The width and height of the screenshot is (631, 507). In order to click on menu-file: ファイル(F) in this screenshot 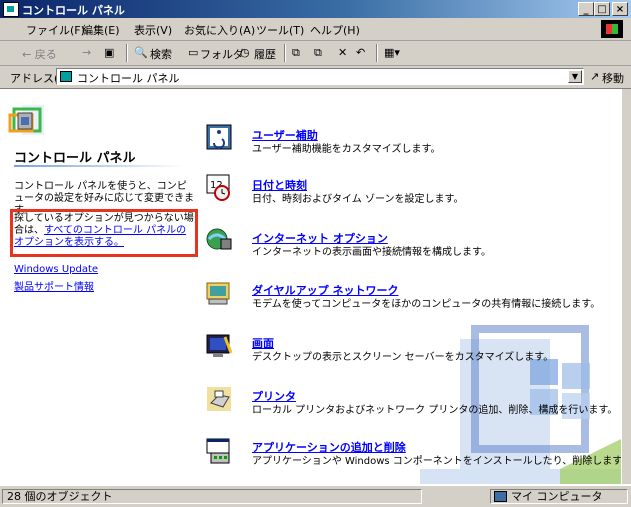, I will do `click(55, 30)`.